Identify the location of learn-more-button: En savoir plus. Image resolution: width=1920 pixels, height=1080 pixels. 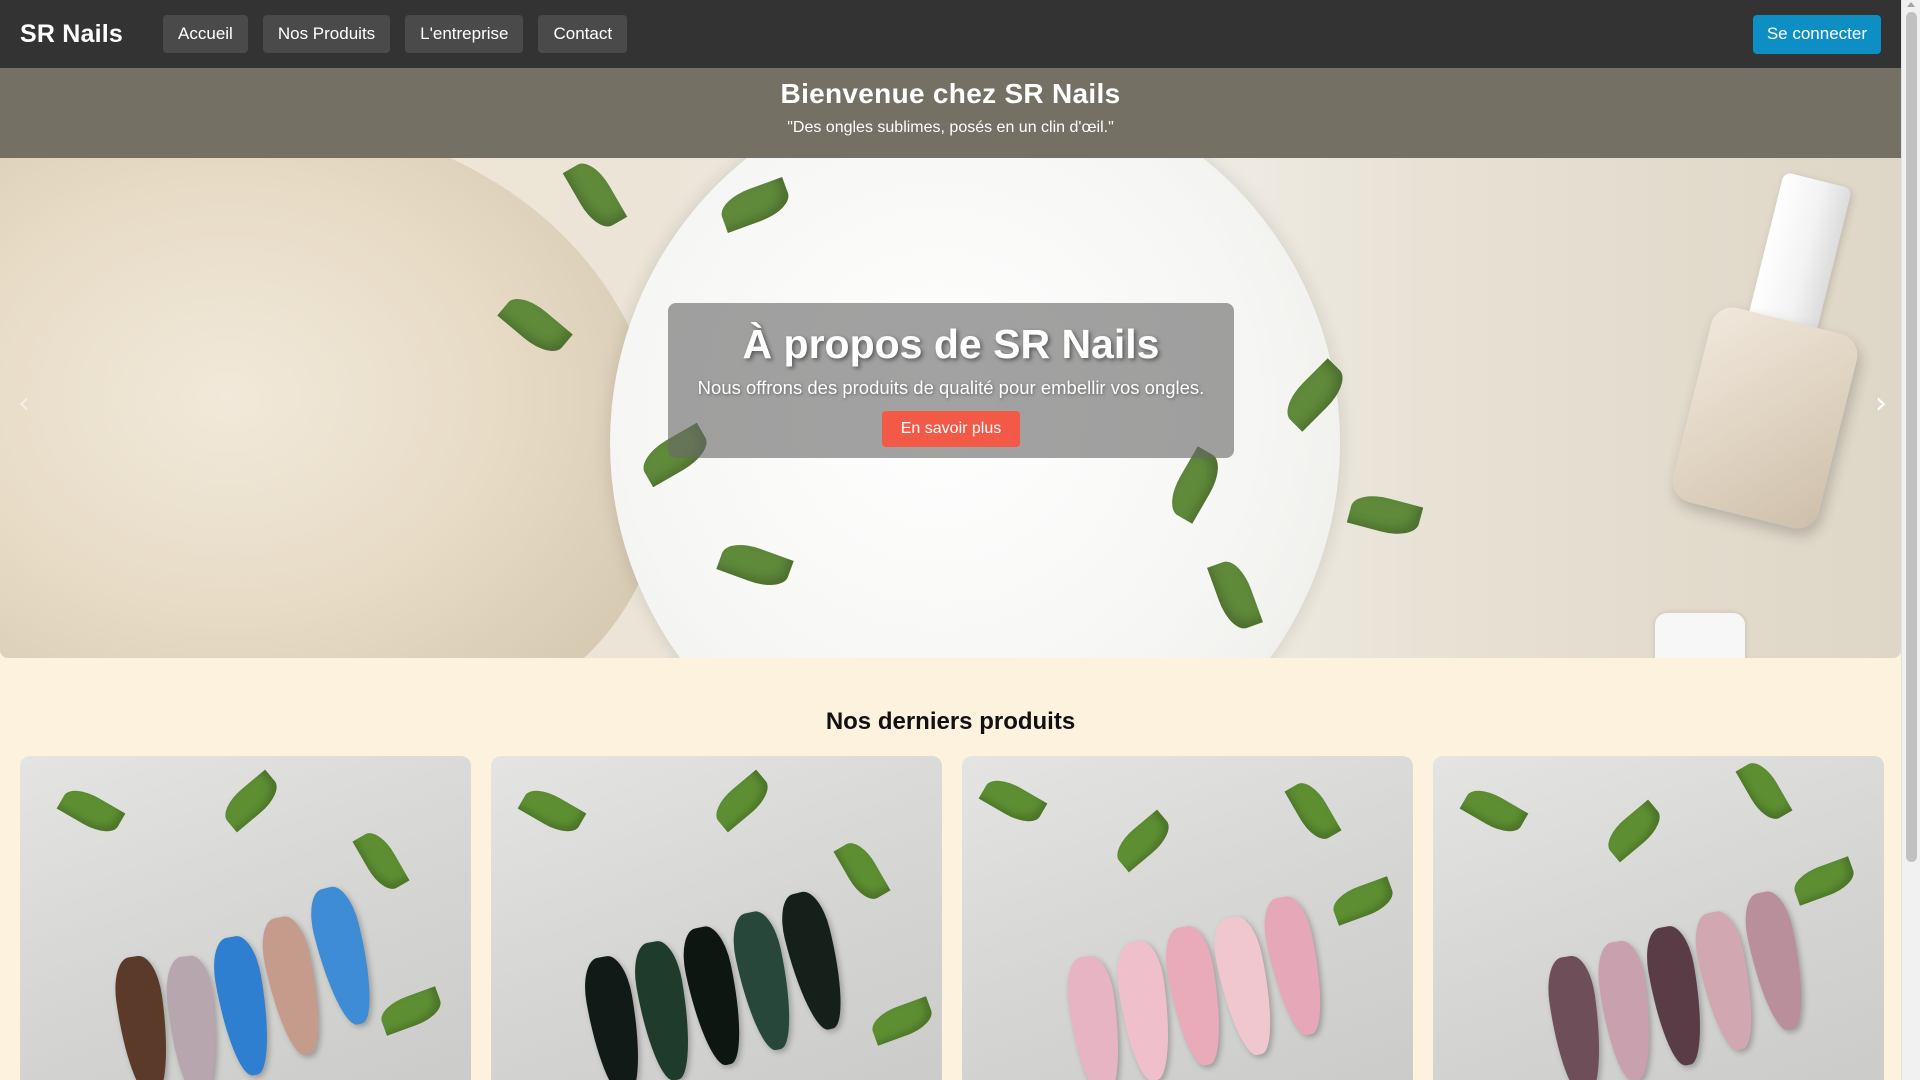
(951, 429).